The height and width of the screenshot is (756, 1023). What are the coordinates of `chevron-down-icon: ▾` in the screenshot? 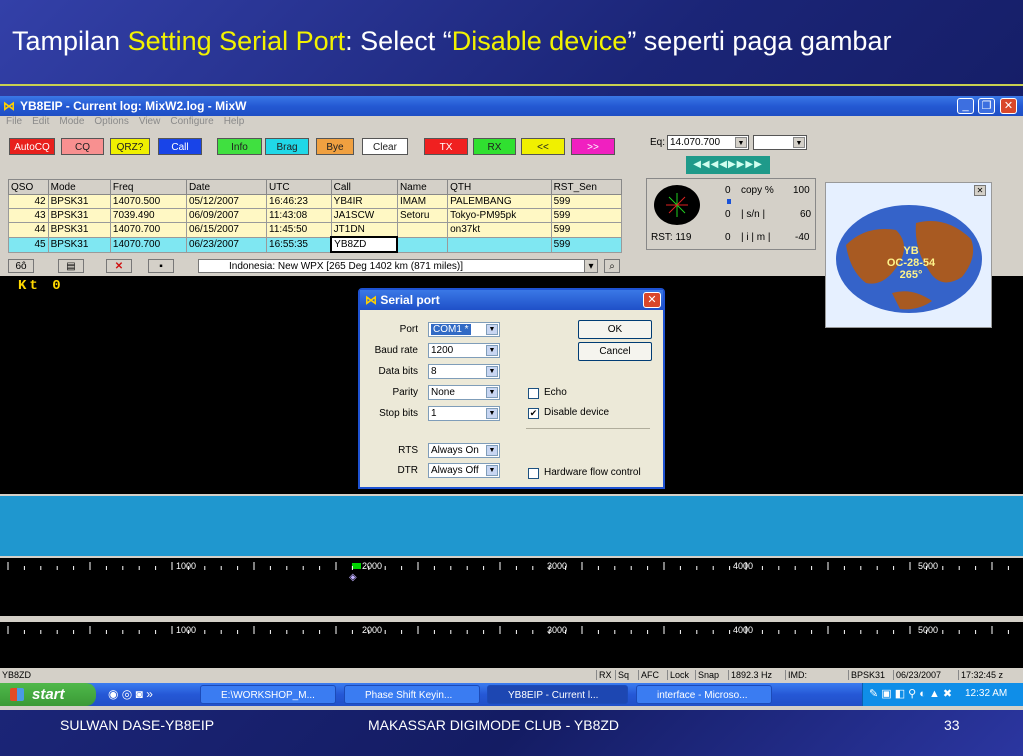 It's located at (591, 266).